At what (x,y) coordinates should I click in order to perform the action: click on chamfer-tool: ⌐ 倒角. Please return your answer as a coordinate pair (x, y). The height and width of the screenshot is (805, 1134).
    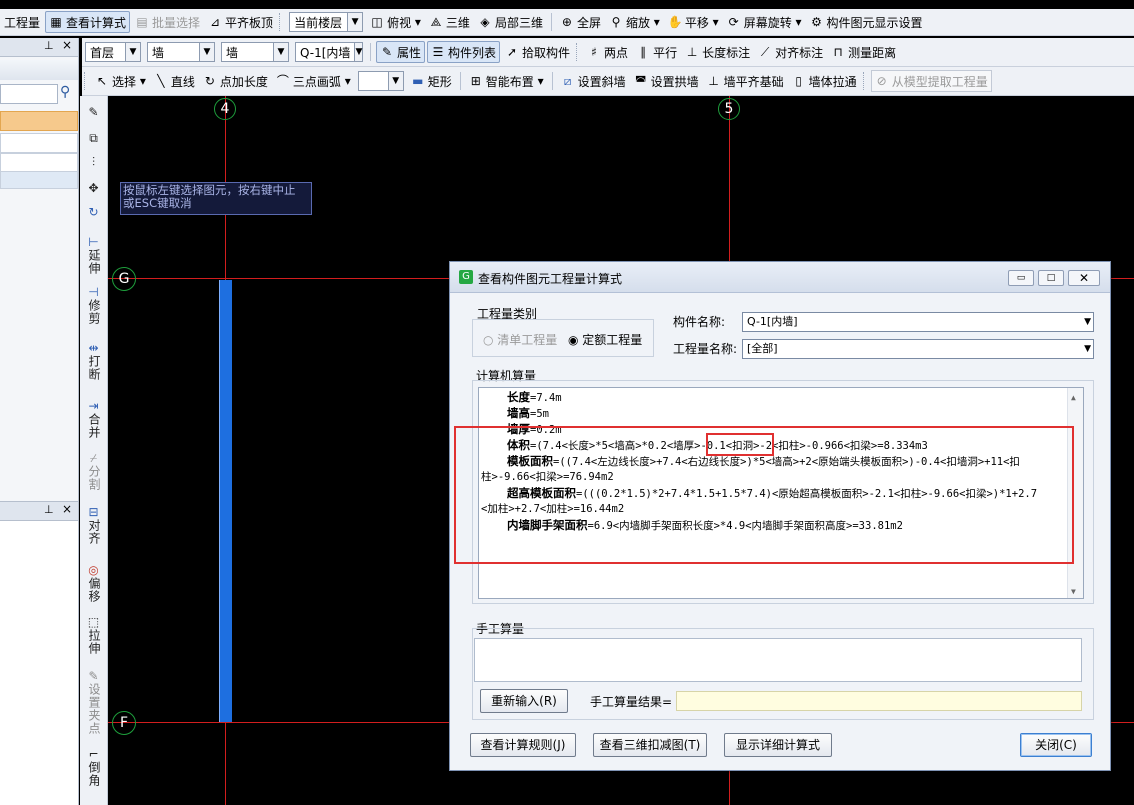
    Looking at the image, I should click on (93, 769).